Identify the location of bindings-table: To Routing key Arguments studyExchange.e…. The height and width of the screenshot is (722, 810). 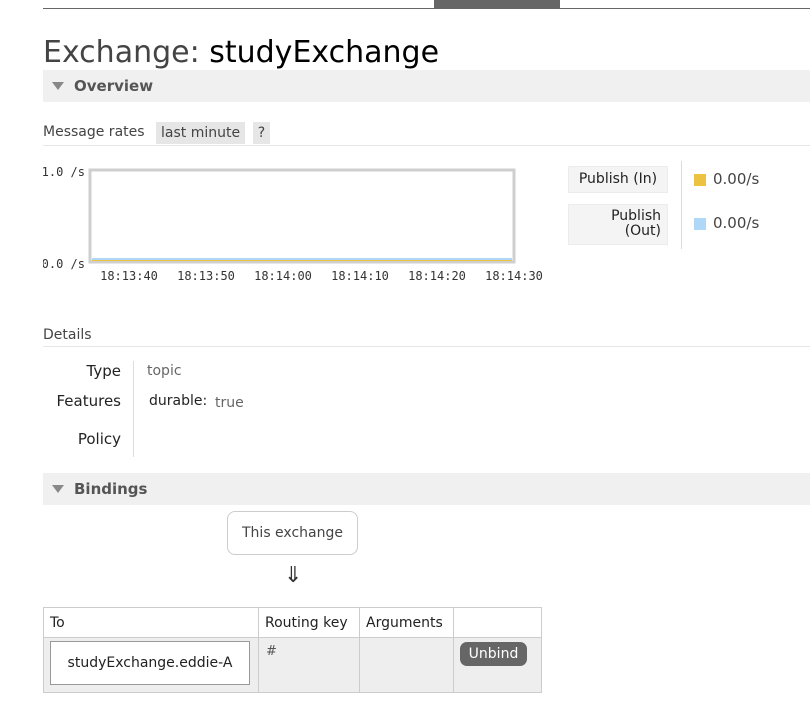
(292, 650).